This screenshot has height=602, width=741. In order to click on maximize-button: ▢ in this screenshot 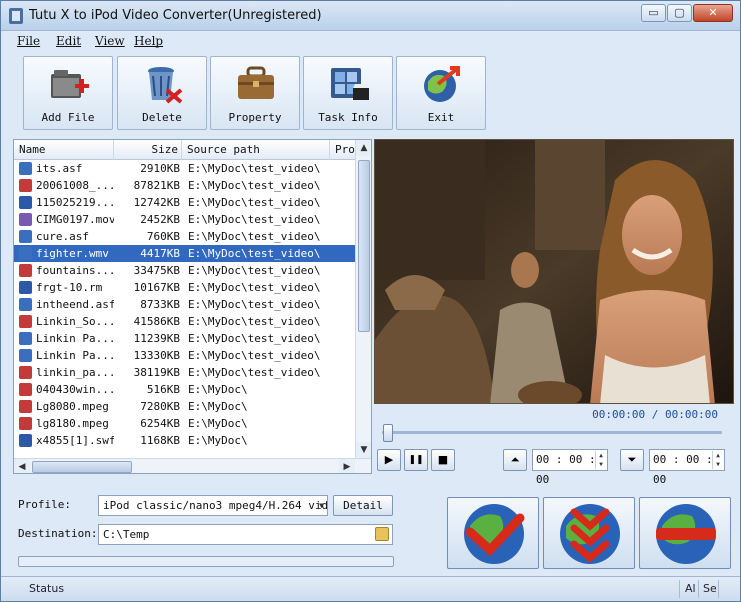, I will do `click(679, 13)`.